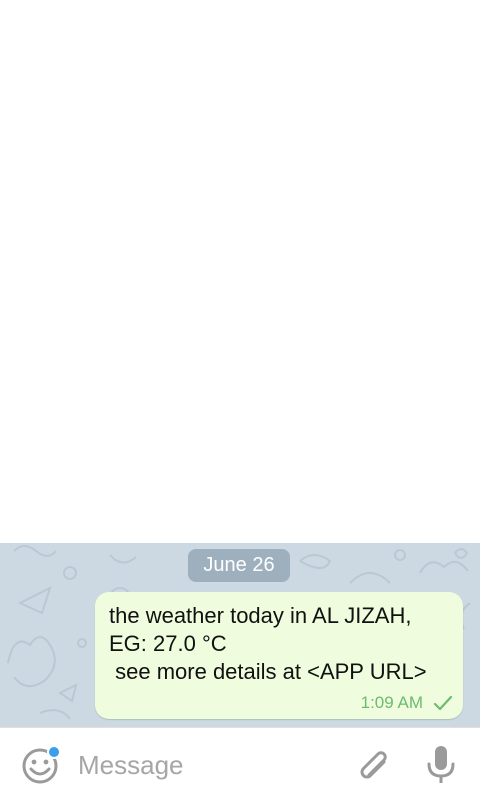  Describe the element at coordinates (443, 703) in the screenshot. I see `check-icon` at that location.